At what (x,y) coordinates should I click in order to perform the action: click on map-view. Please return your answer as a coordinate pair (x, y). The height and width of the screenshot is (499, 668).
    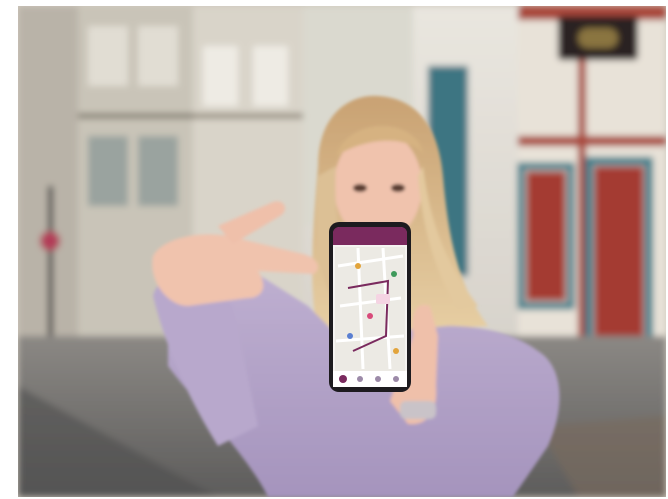
    Looking at the image, I should click on (370, 309).